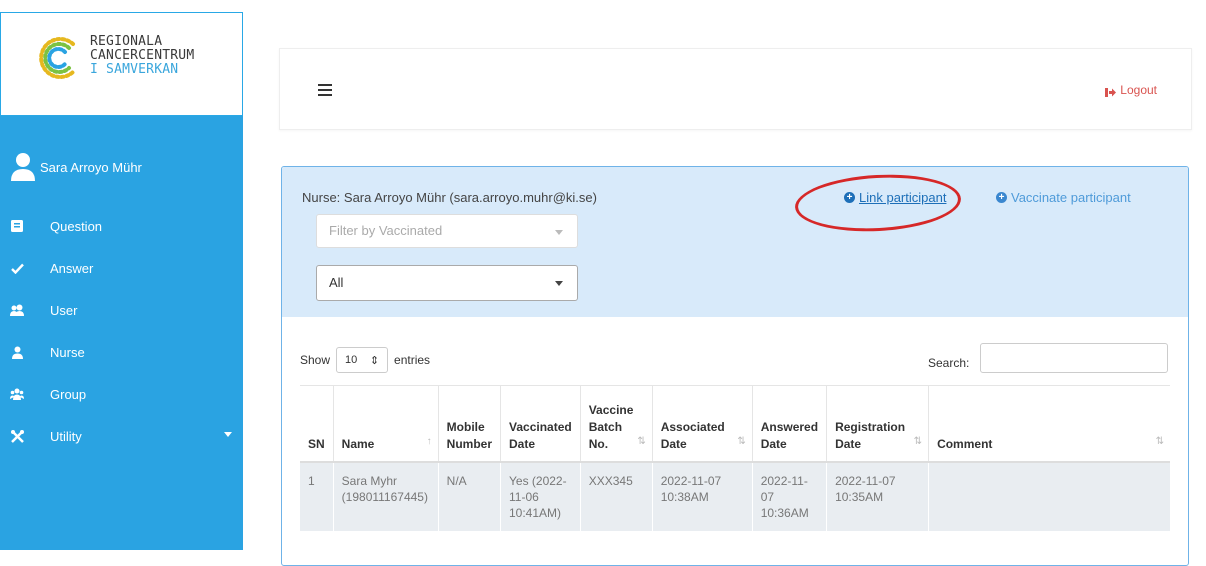 The image size is (1206, 566). I want to click on user-icon, so click(17, 352).